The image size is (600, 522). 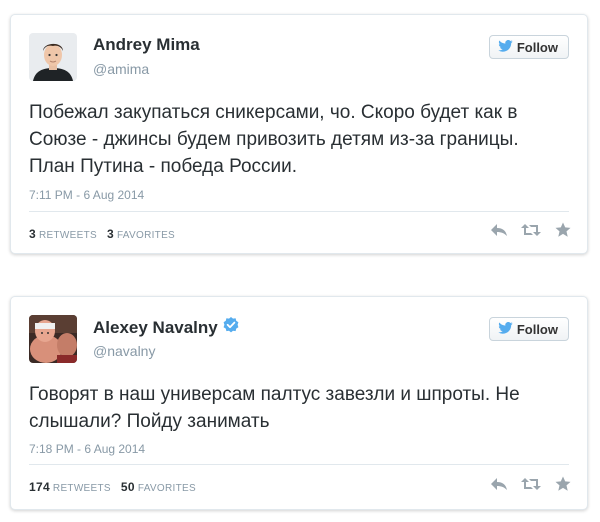 I want to click on author-name: Alexey Navalny, so click(x=166, y=327).